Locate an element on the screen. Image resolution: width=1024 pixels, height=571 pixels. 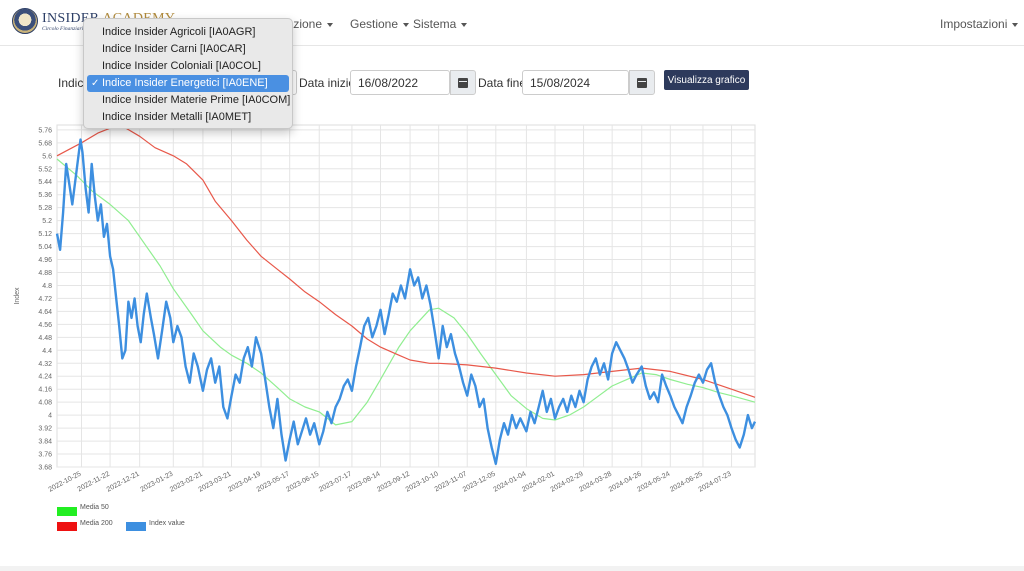
start-date-picker-button is located at coordinates (463, 82).